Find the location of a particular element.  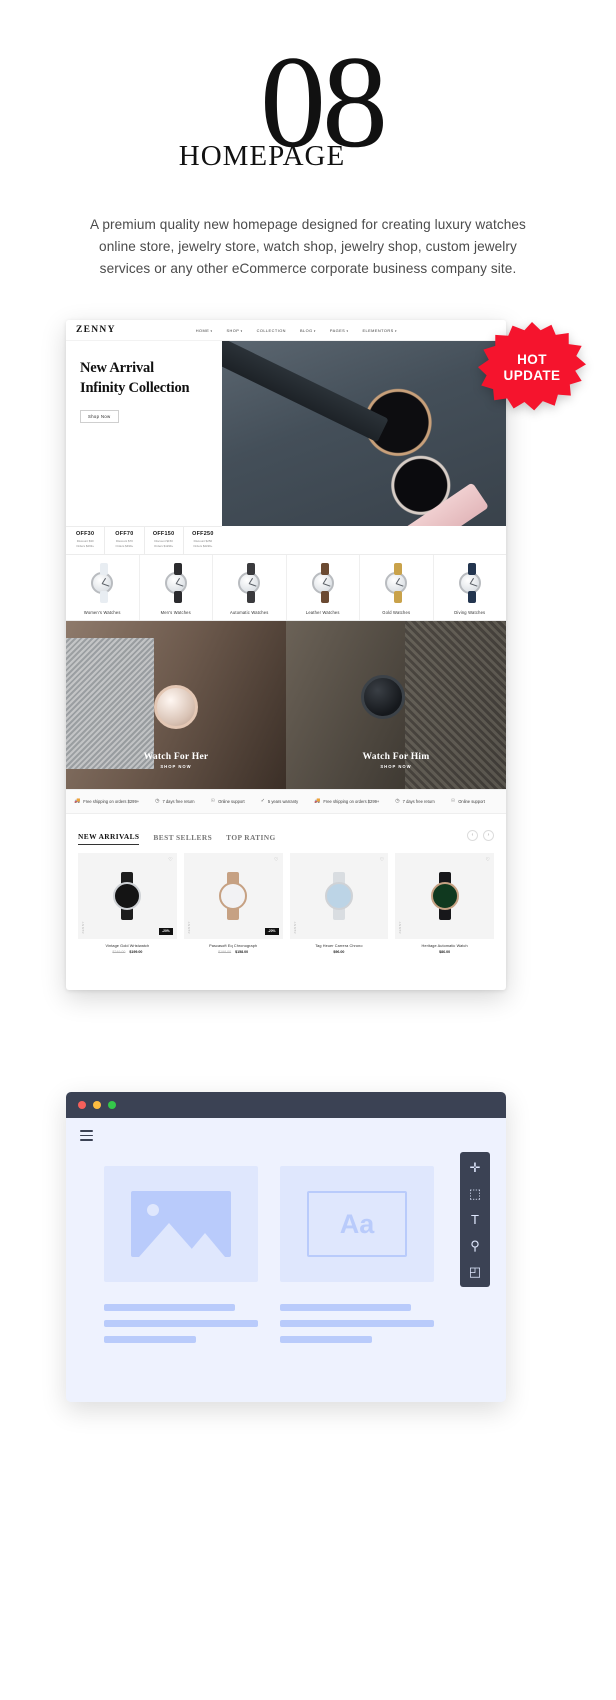

coupon-discount: Discount $150 is located at coordinates (163, 540).